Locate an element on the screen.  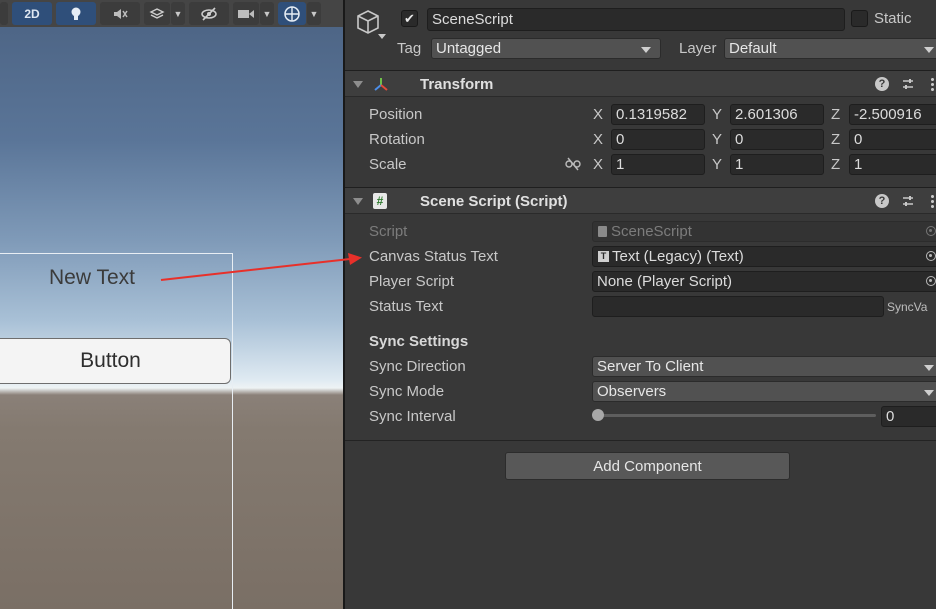
sync-direction-label: Sync Direction is located at coordinates (417, 366).